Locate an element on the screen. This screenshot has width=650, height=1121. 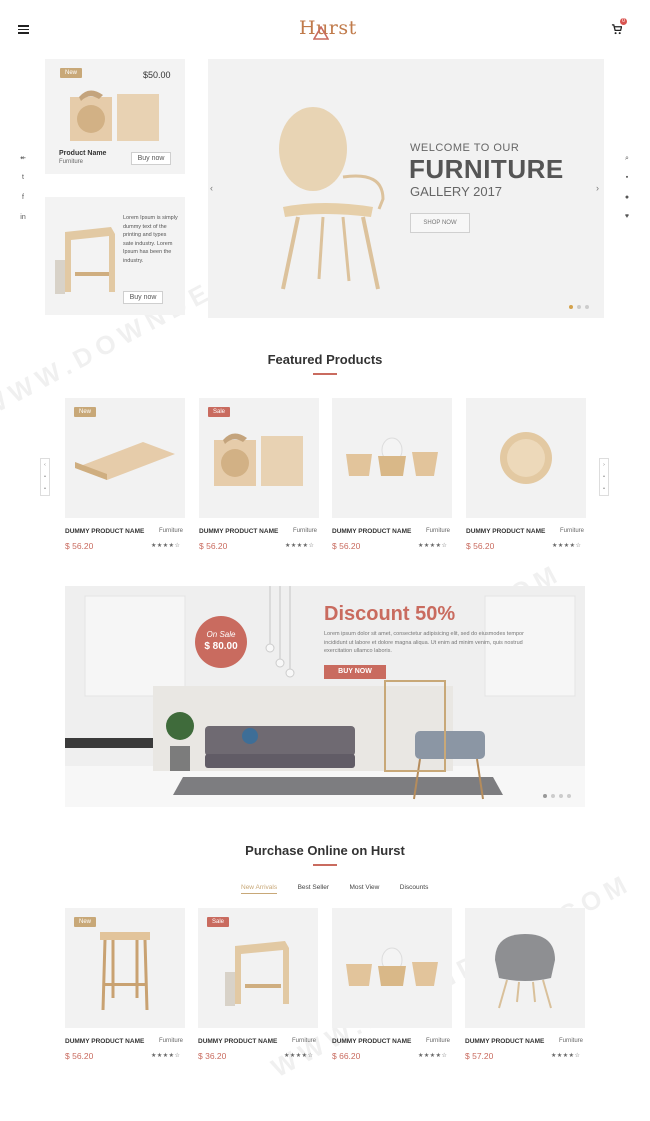
product-price: $ 57.20 is located at coordinates (479, 1056).